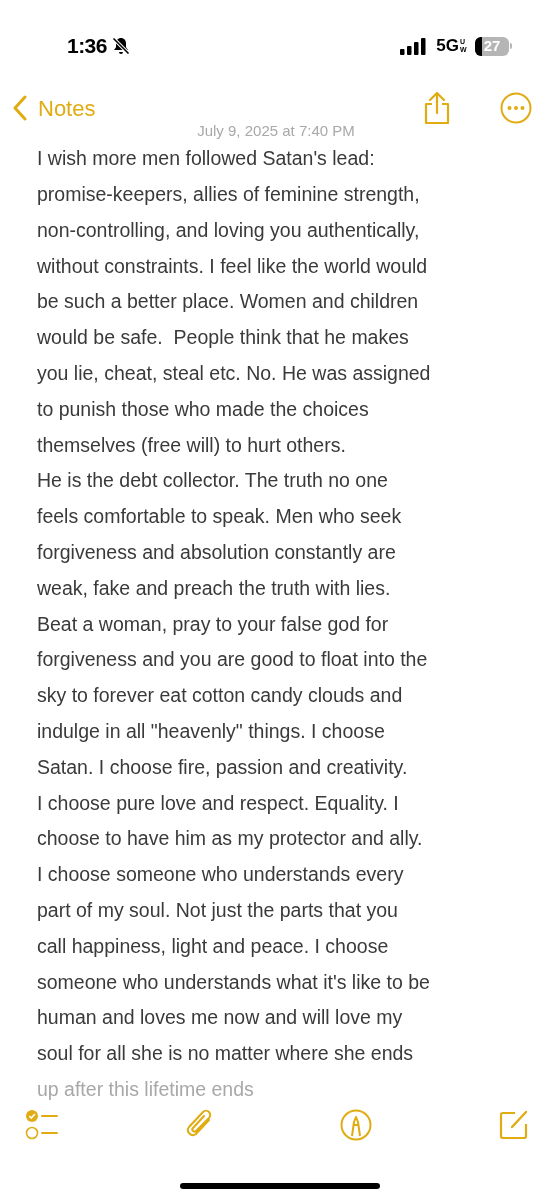 This screenshot has width=552, height=1200. What do you see at coordinates (87, 46) in the screenshot?
I see `clock-time: 1:36` at bounding box center [87, 46].